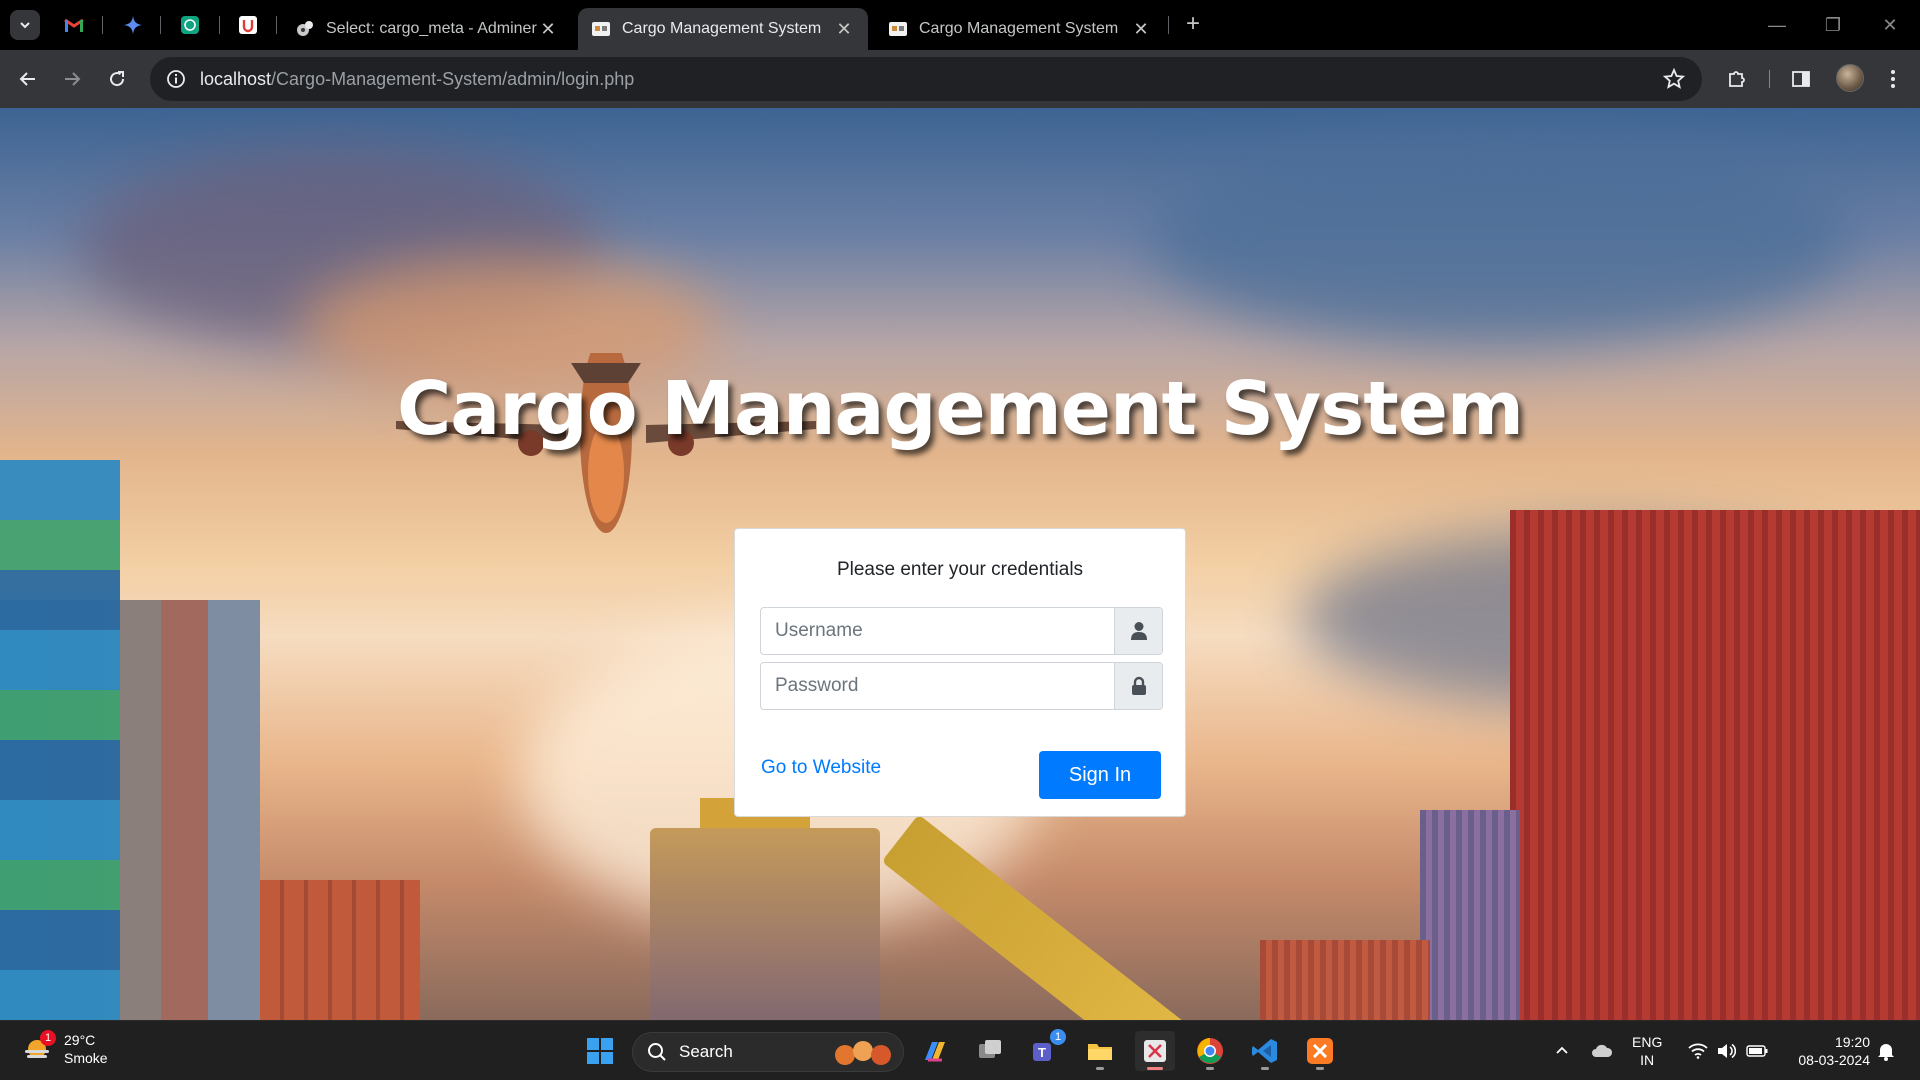 The height and width of the screenshot is (1080, 1920). I want to click on weather-widget: 1 29°C Smoke, so click(65, 1048).